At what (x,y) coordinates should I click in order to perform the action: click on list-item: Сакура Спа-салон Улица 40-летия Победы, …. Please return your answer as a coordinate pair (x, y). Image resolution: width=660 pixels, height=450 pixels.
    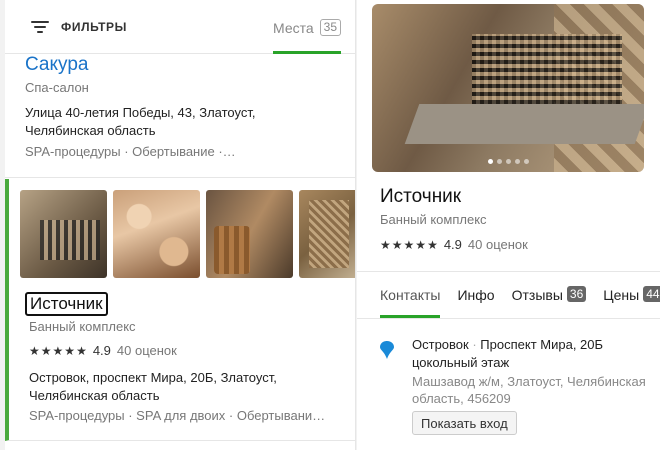
    Looking at the image, I should click on (180, 116).